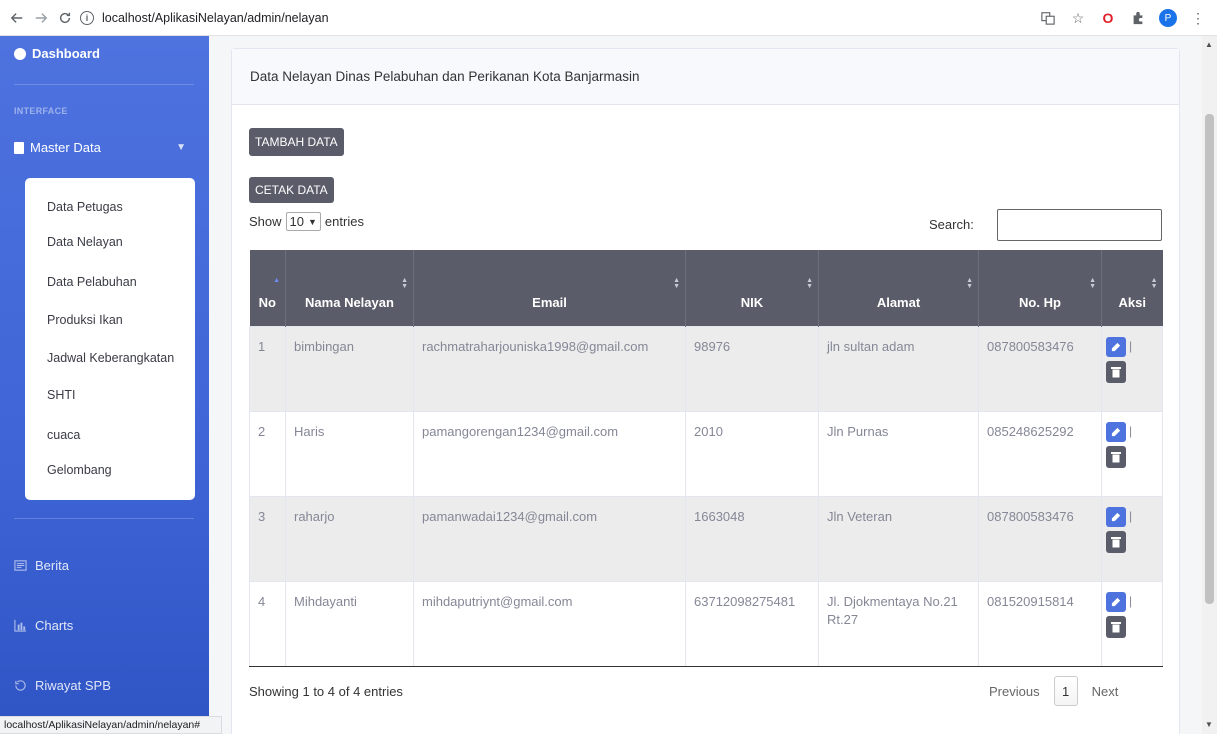  I want to click on cell-alamat: Jln Veteran, so click(898, 538).